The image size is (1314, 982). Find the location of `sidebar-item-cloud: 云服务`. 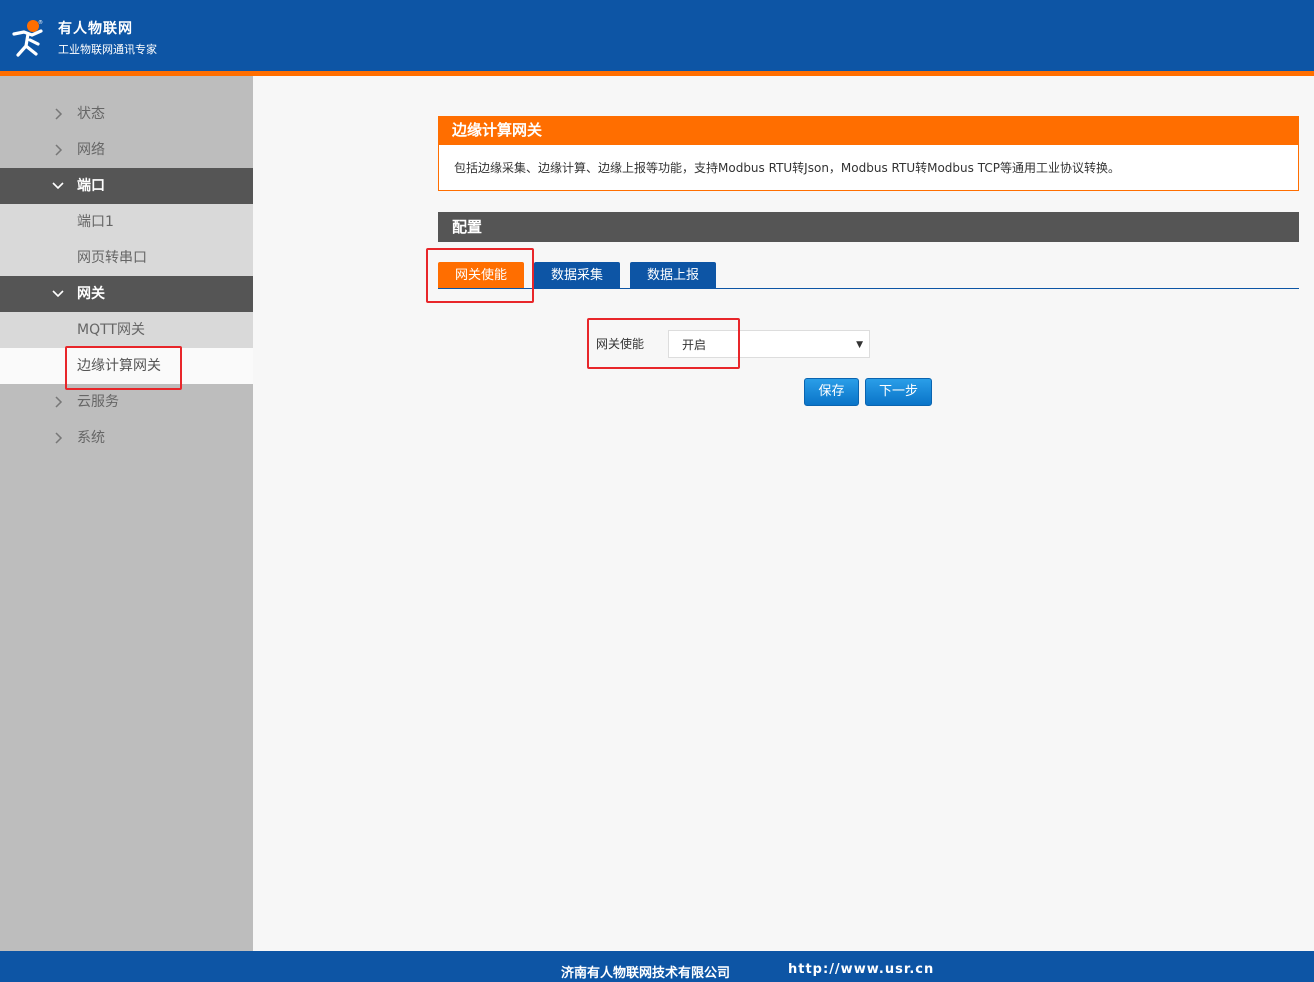

sidebar-item-cloud: 云服务 is located at coordinates (126, 402).